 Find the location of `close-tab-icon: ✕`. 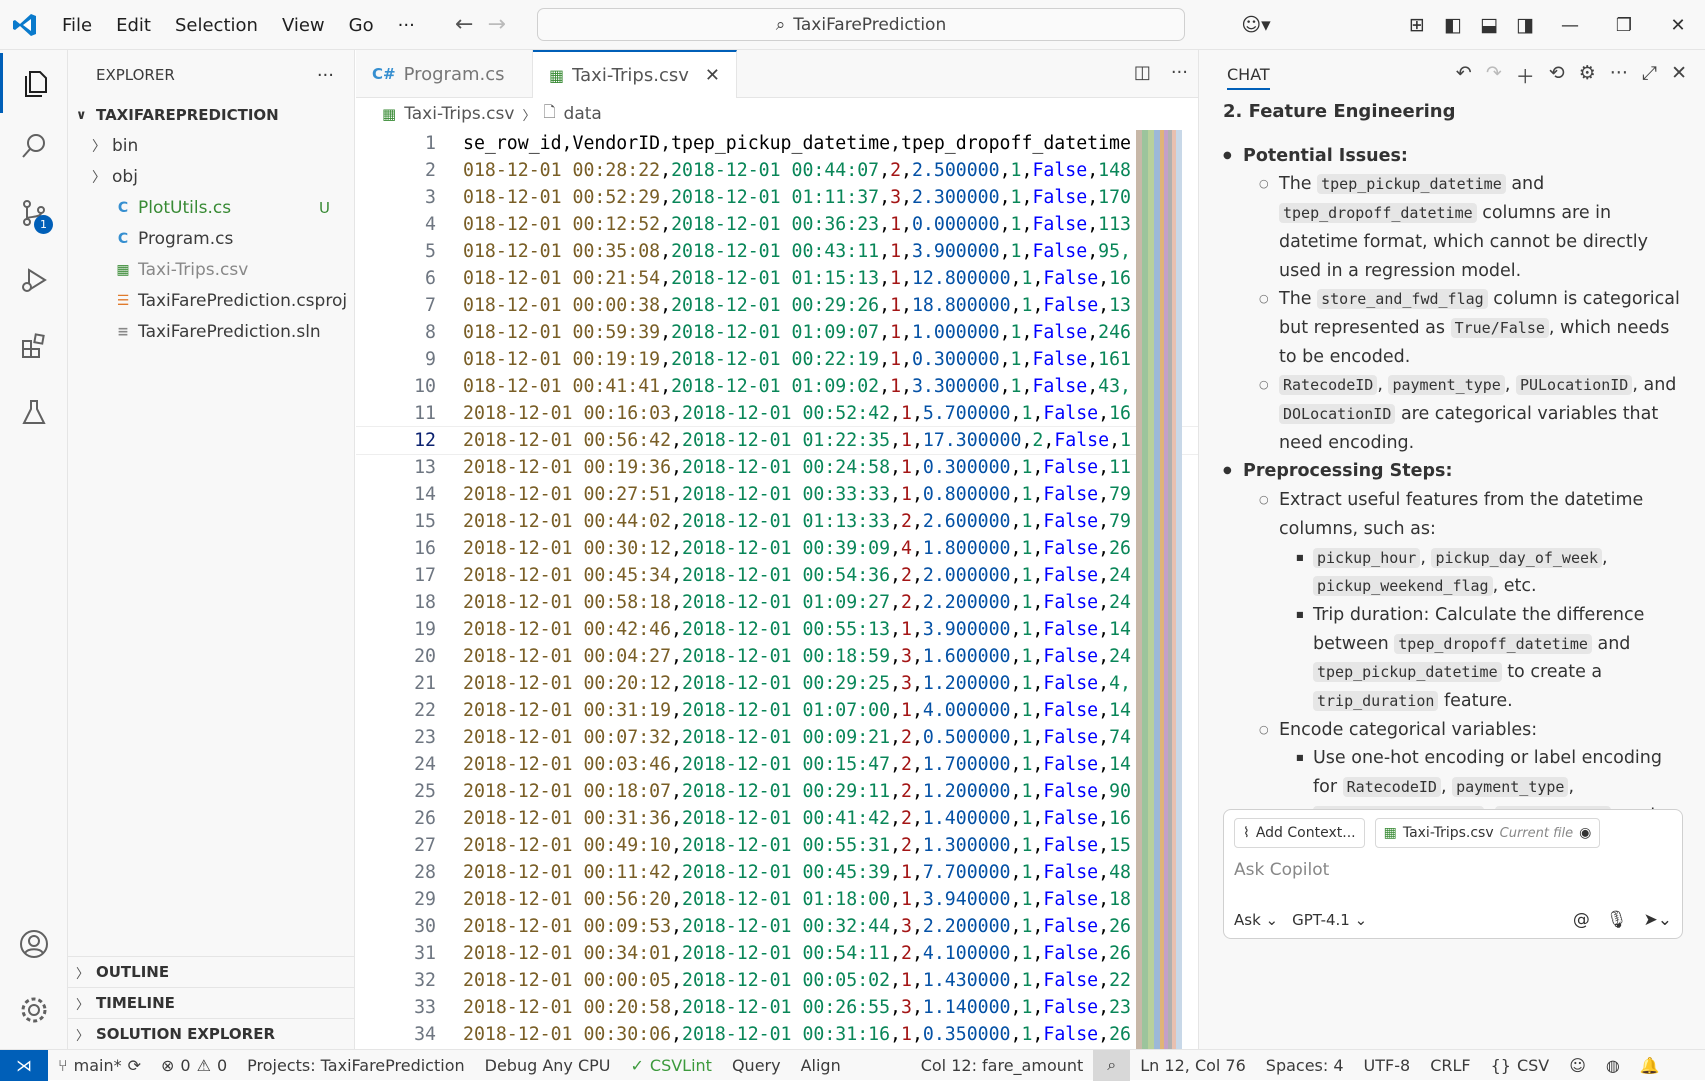

close-tab-icon: ✕ is located at coordinates (712, 75).